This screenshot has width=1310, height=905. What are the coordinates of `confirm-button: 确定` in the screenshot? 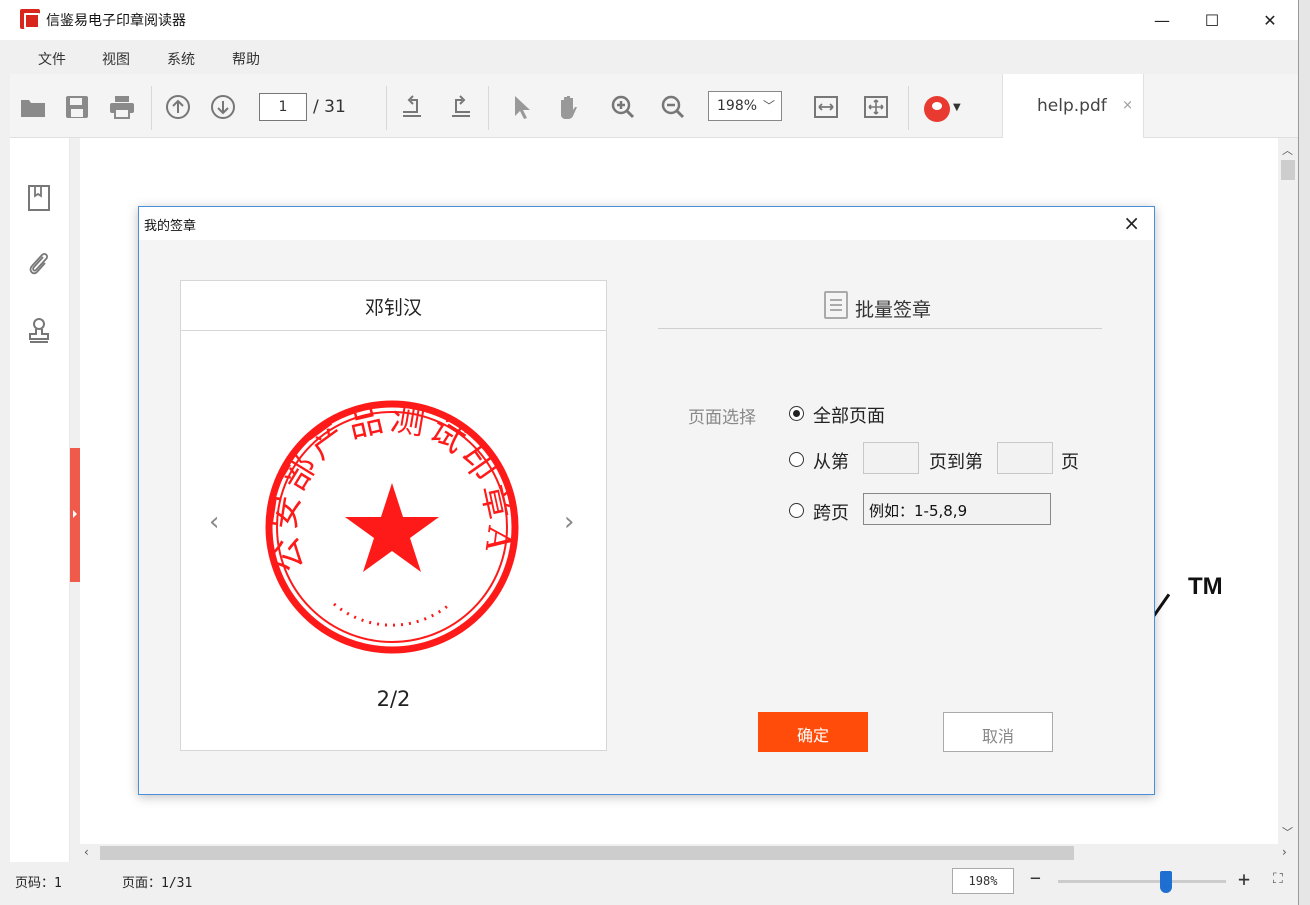 It's located at (813, 732).